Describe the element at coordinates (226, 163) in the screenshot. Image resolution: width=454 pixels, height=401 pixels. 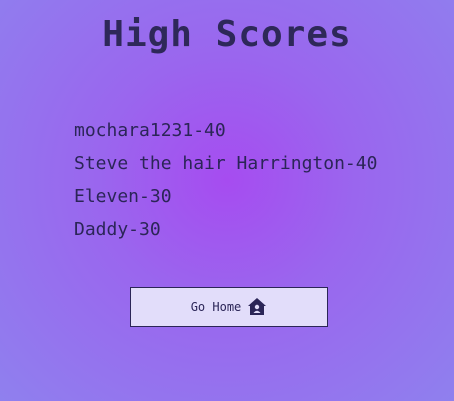
I see `score-entry: Steve the hair Harrington-40` at that location.